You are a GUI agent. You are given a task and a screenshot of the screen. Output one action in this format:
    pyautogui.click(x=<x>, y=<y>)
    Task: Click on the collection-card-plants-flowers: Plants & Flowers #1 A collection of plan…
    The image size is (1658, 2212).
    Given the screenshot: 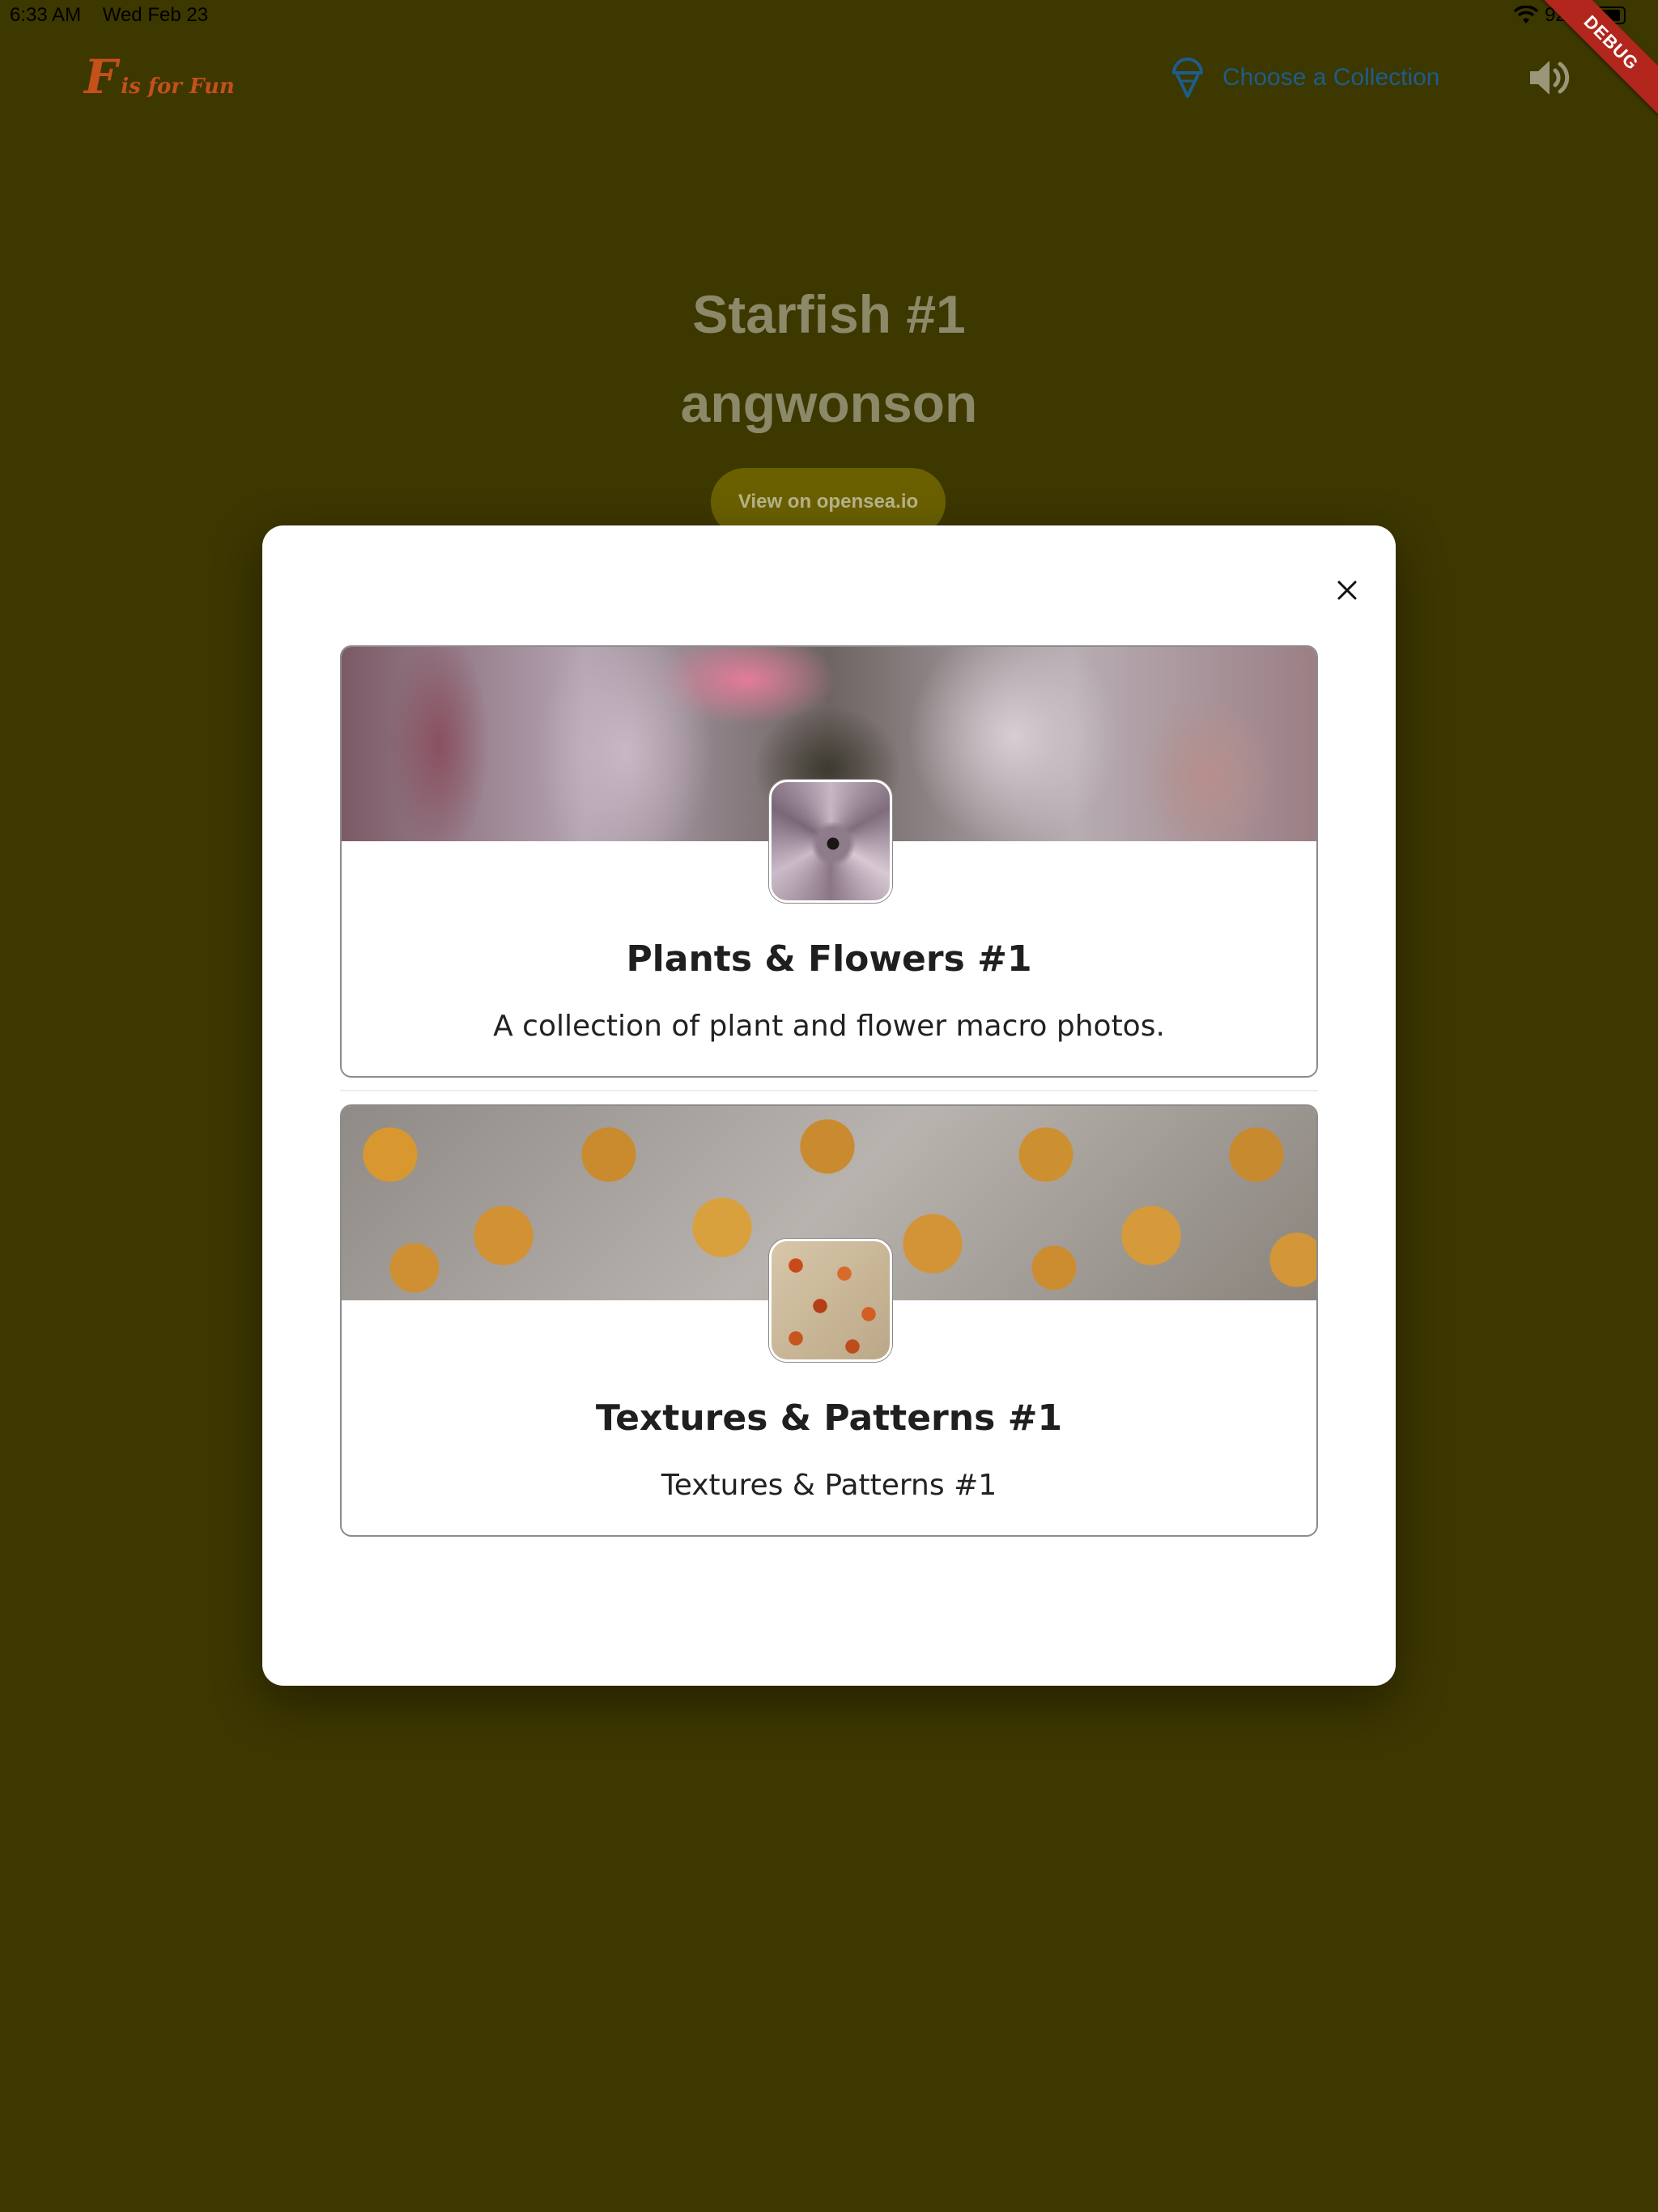 What is the action you would take?
    pyautogui.click(x=829, y=861)
    